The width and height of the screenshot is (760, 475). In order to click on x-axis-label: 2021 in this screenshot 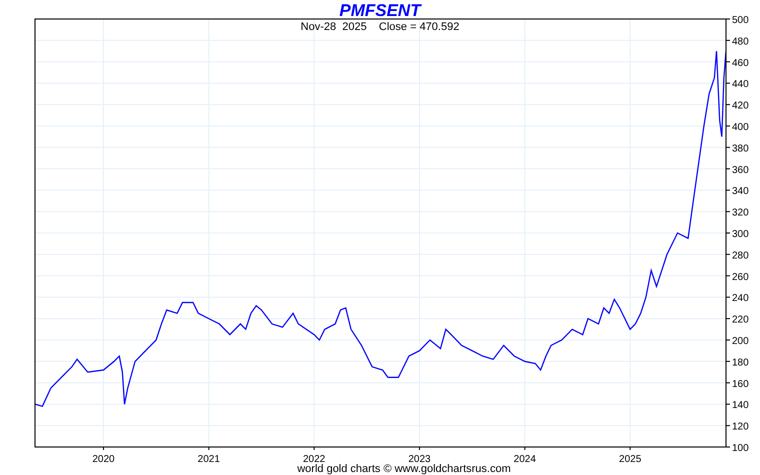, I will do `click(209, 459)`.